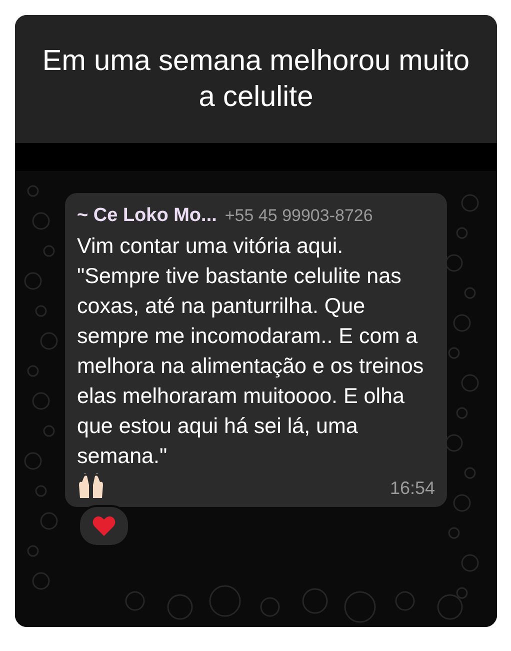  Describe the element at coordinates (256, 79) in the screenshot. I see `caption-title: Em uma semana melhorou muito a celulite` at that location.